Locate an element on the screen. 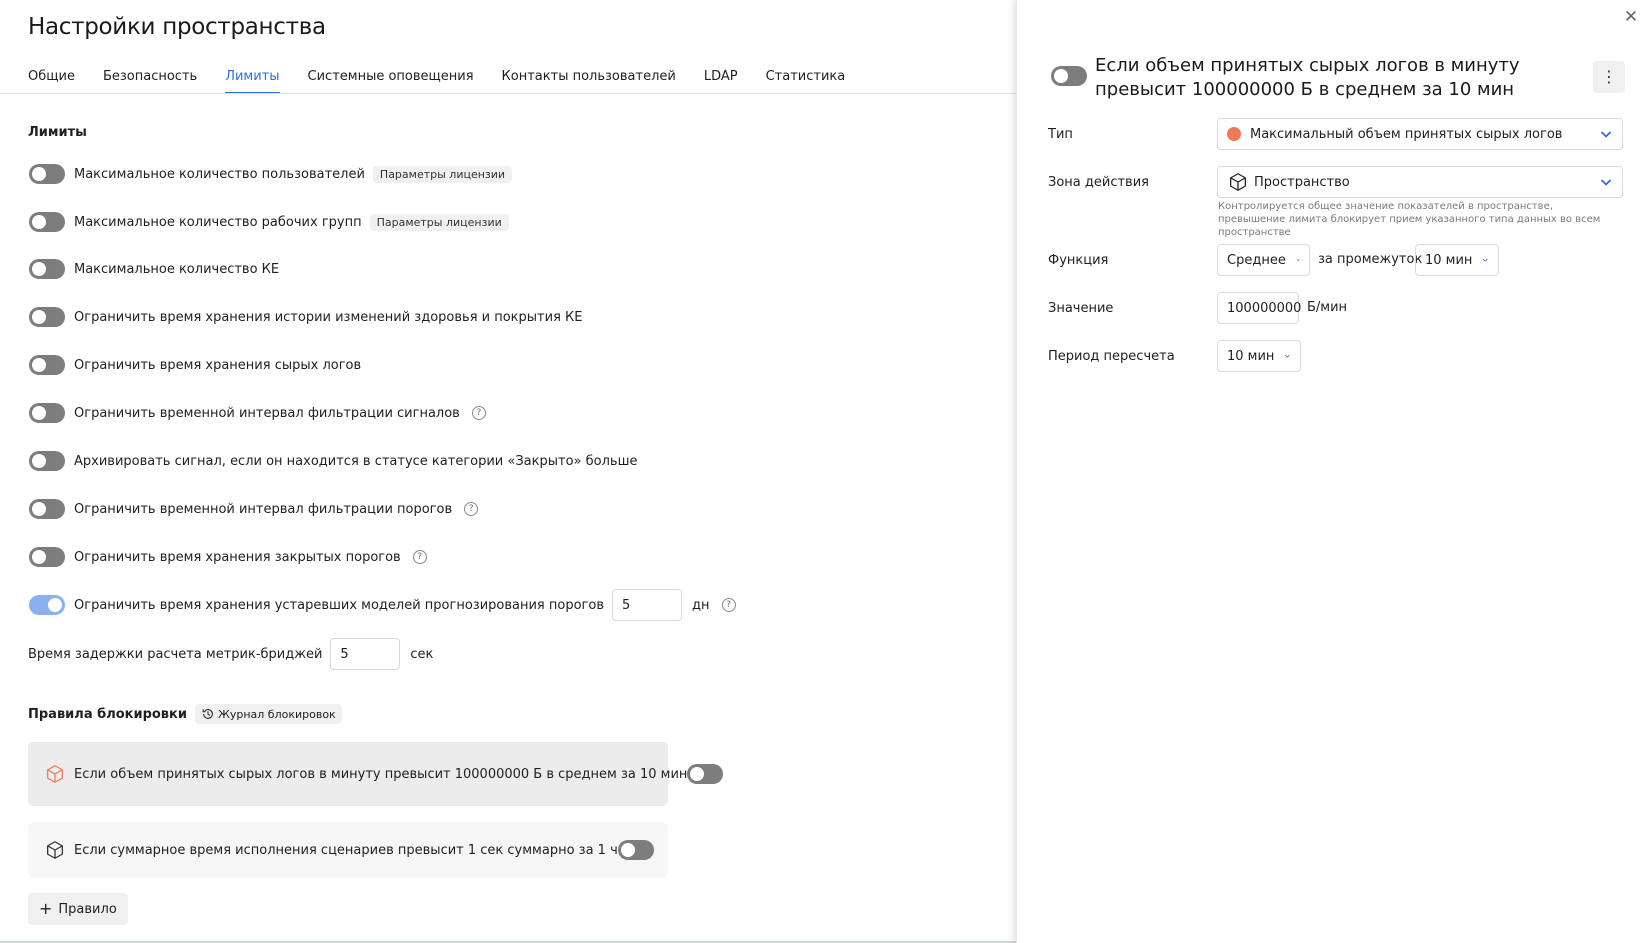  limit-label: Максимальное количество рабочих групп is located at coordinates (218, 222).